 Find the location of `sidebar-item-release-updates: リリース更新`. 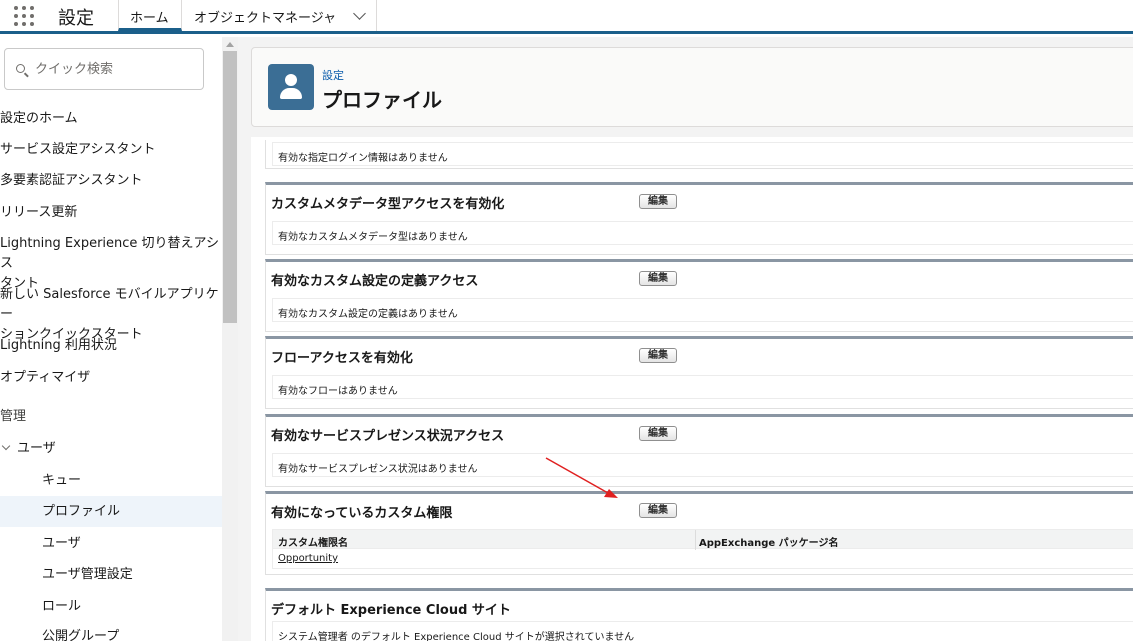

sidebar-item-release-updates: リリース更新 is located at coordinates (111, 213).